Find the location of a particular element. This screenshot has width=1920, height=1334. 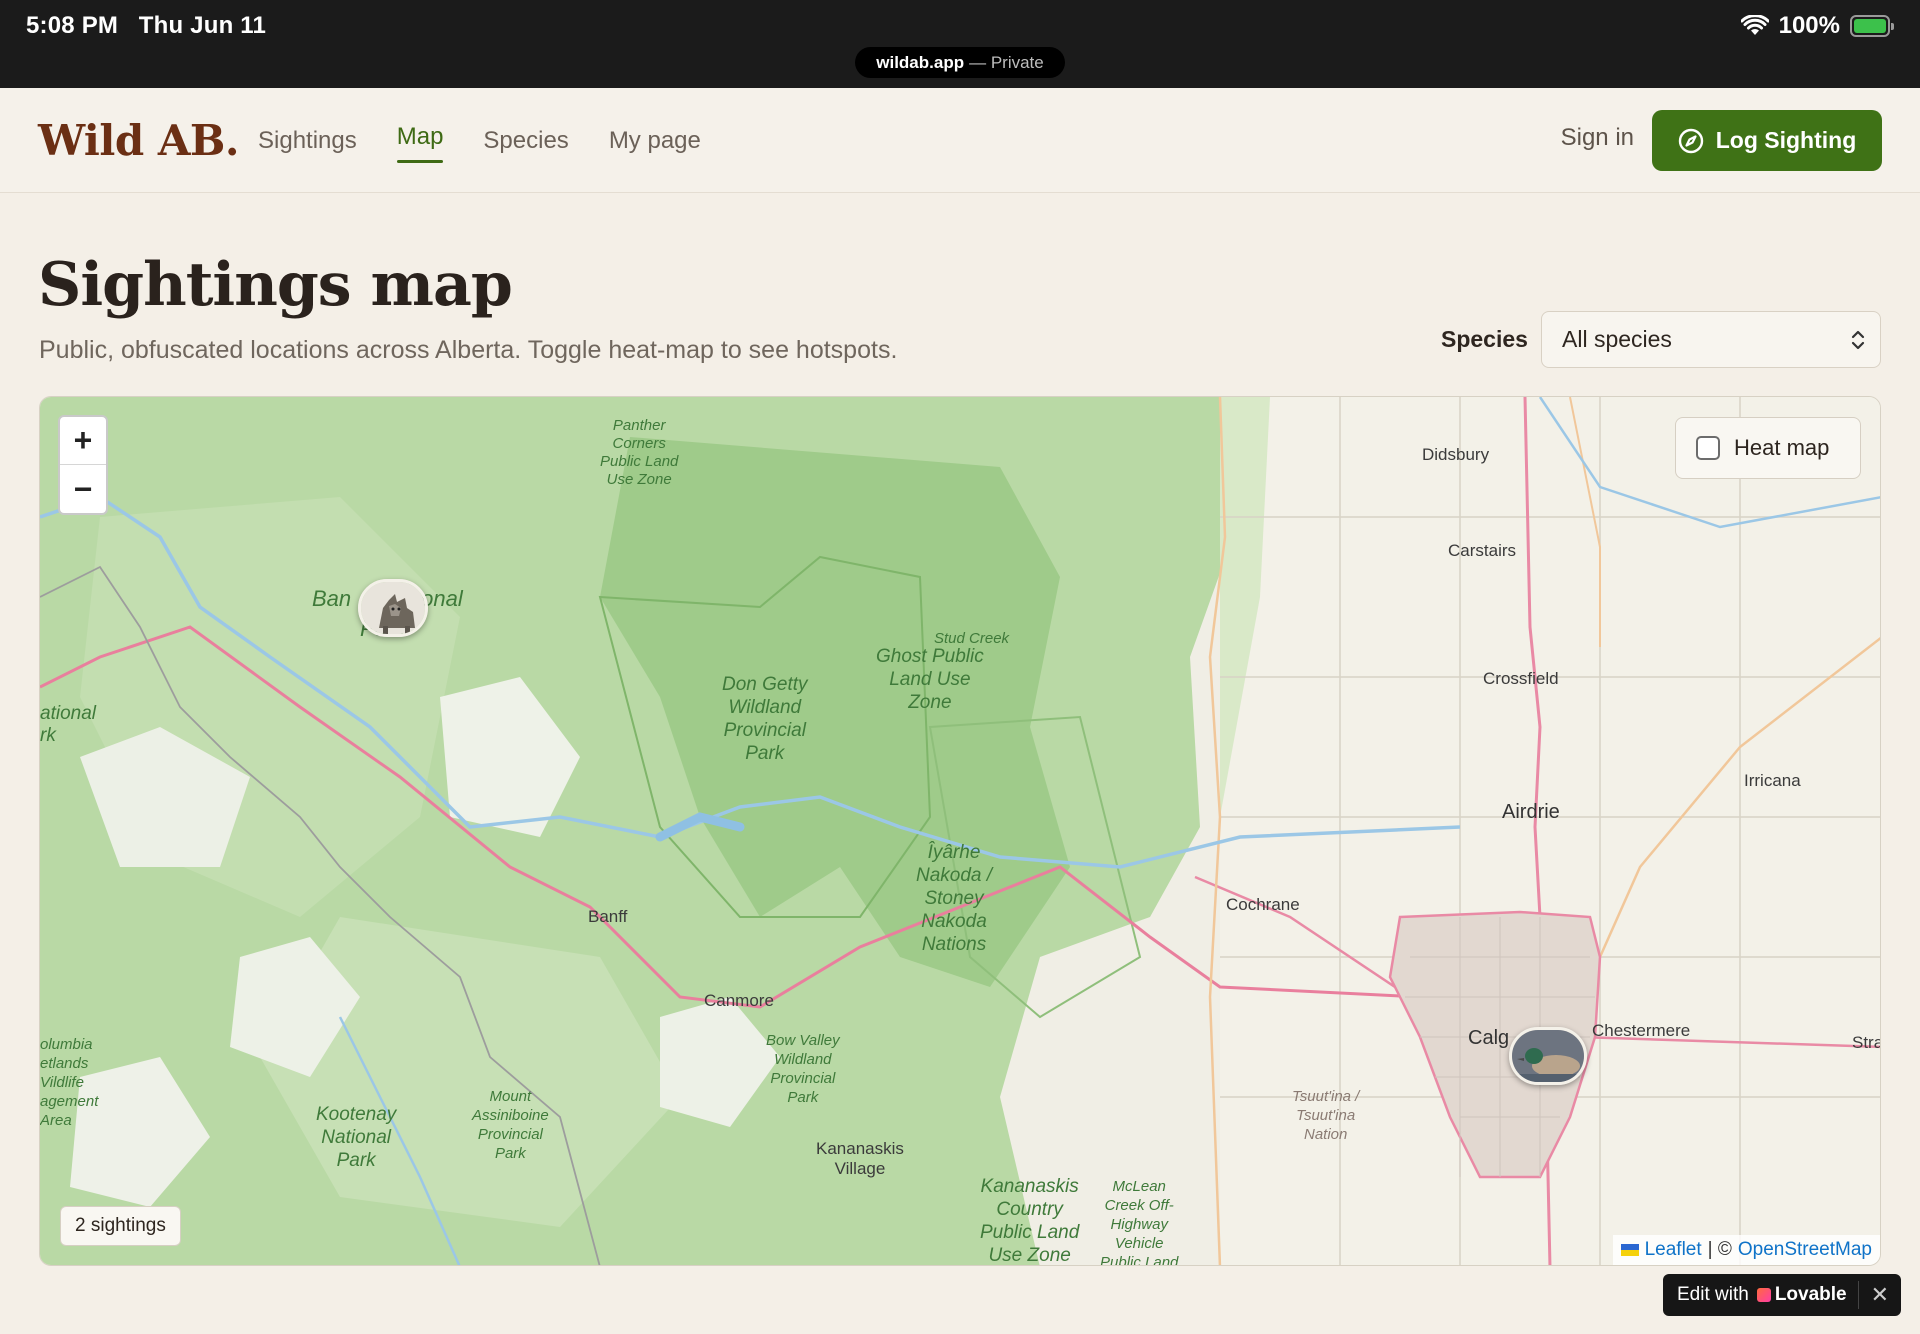

heat-map-toggle: Heat map is located at coordinates (1768, 448).